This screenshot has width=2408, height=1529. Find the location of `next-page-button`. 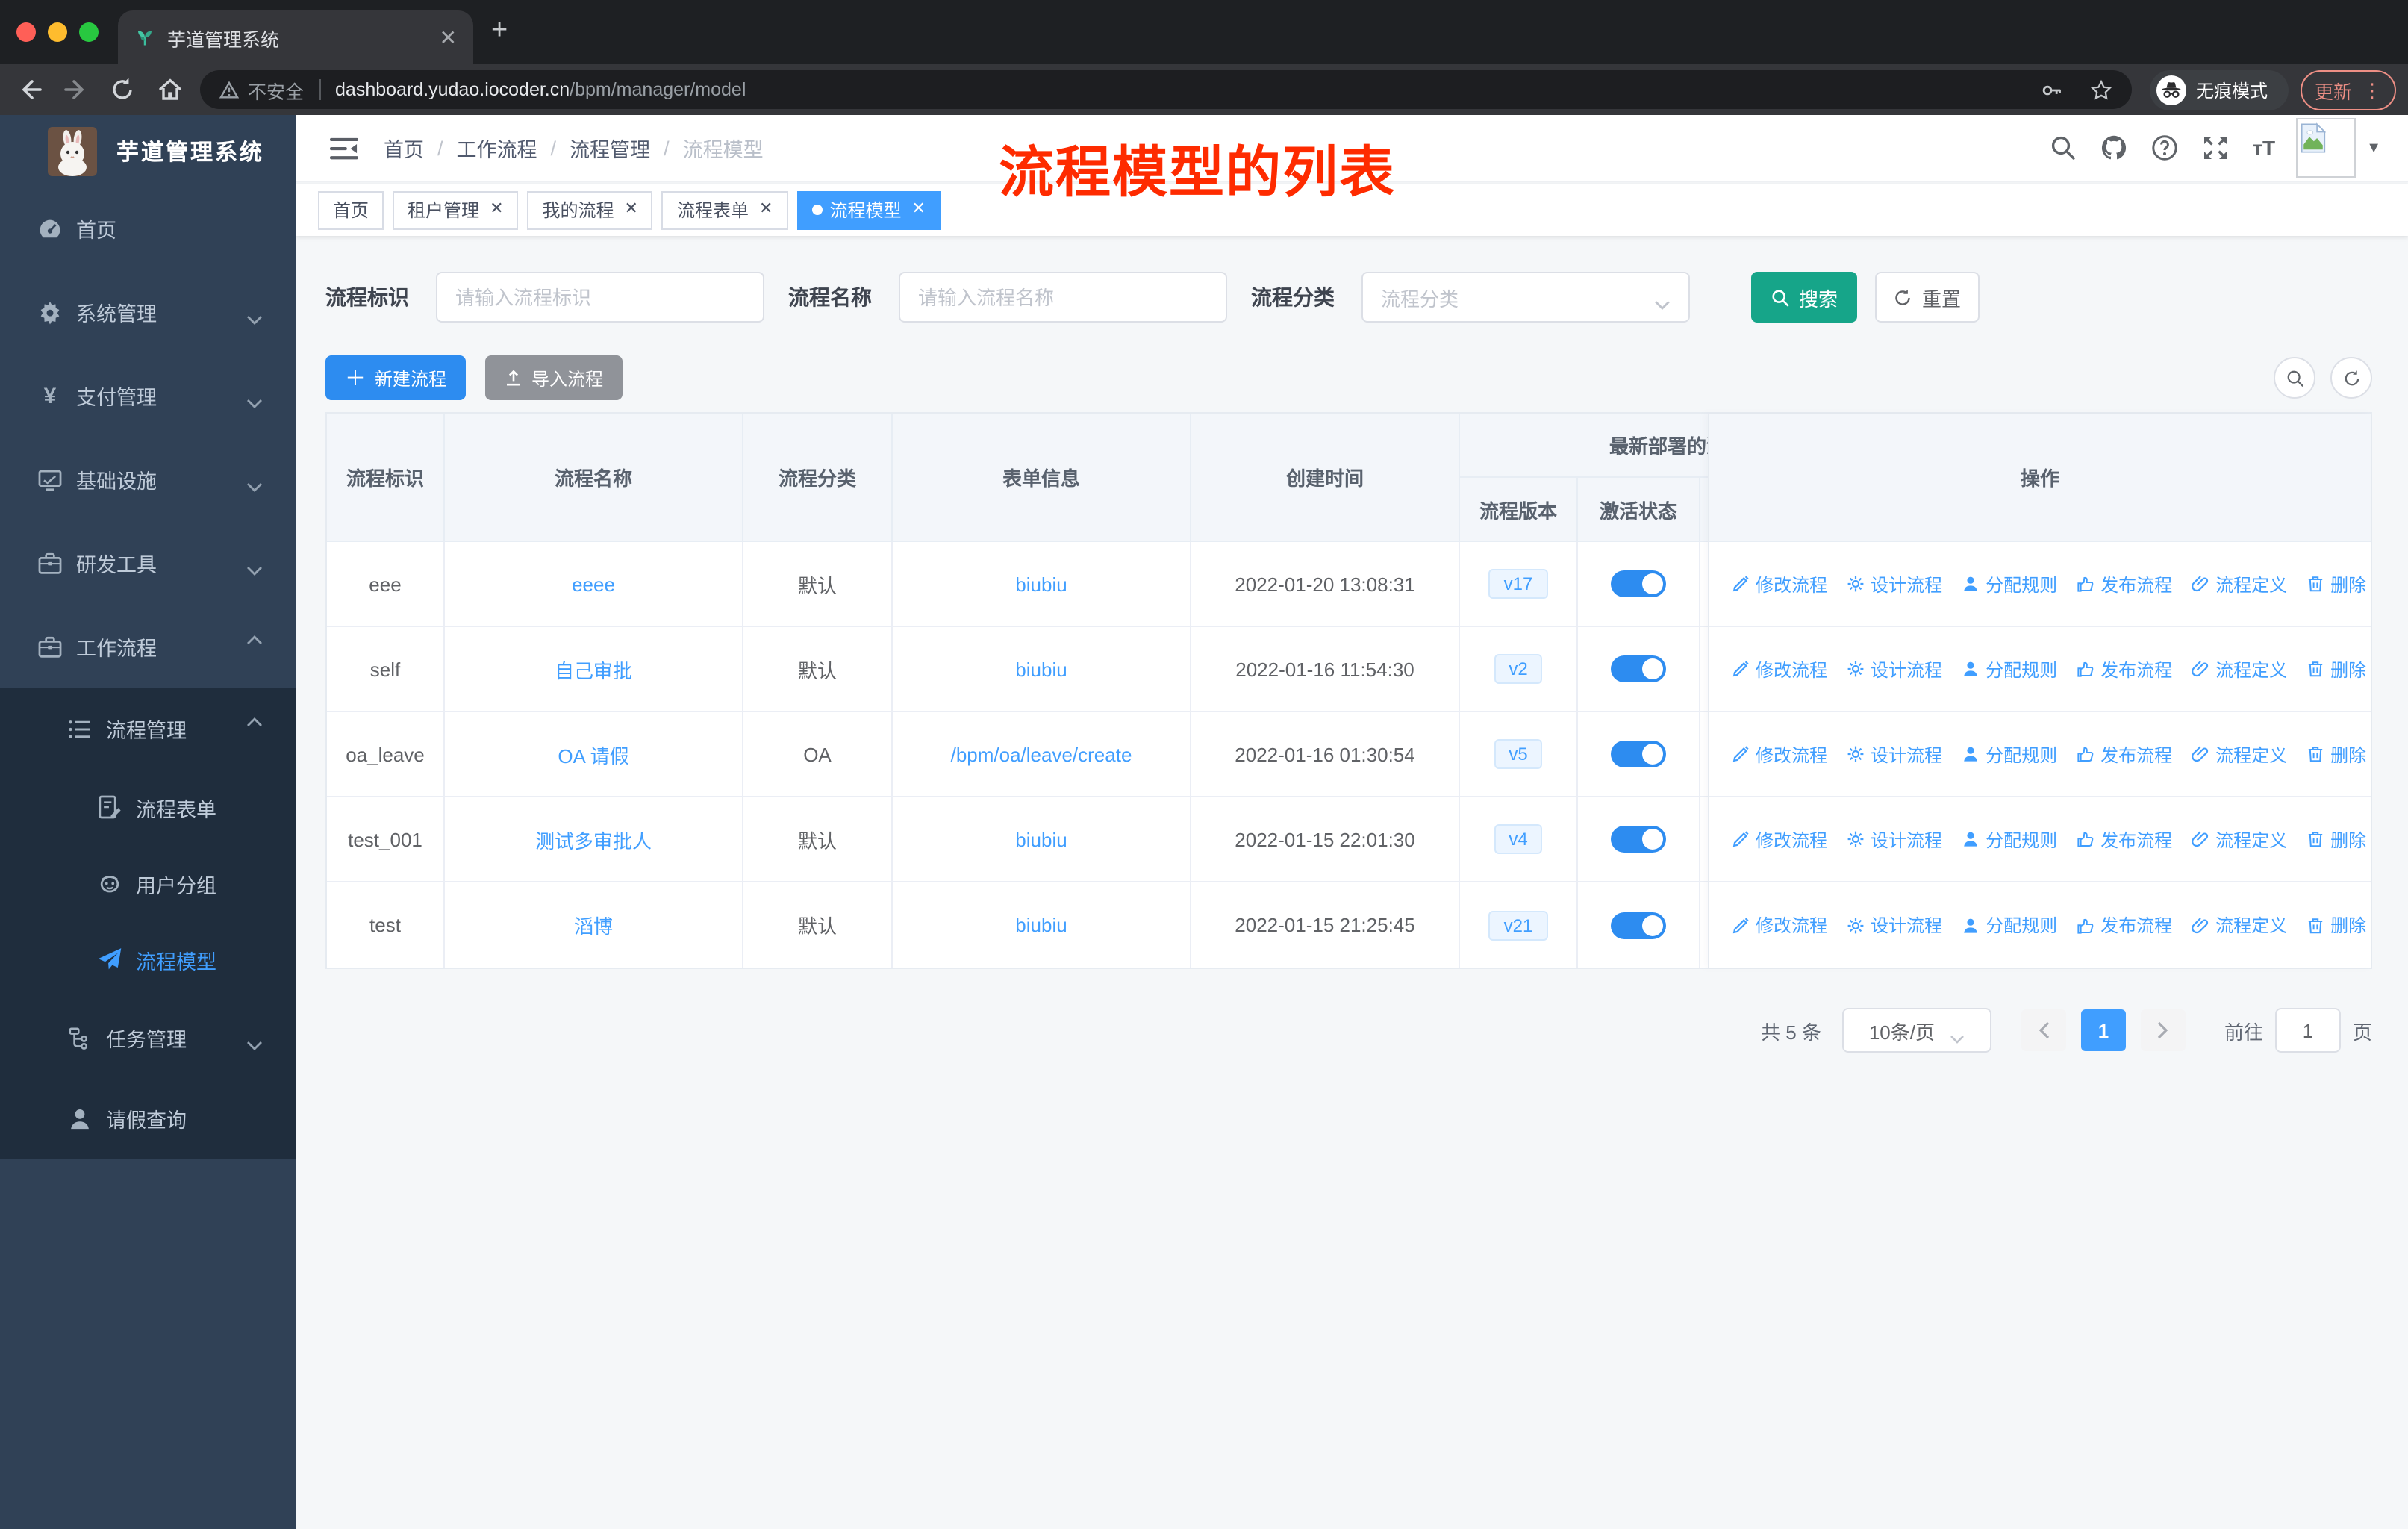

next-page-button is located at coordinates (2163, 1030).